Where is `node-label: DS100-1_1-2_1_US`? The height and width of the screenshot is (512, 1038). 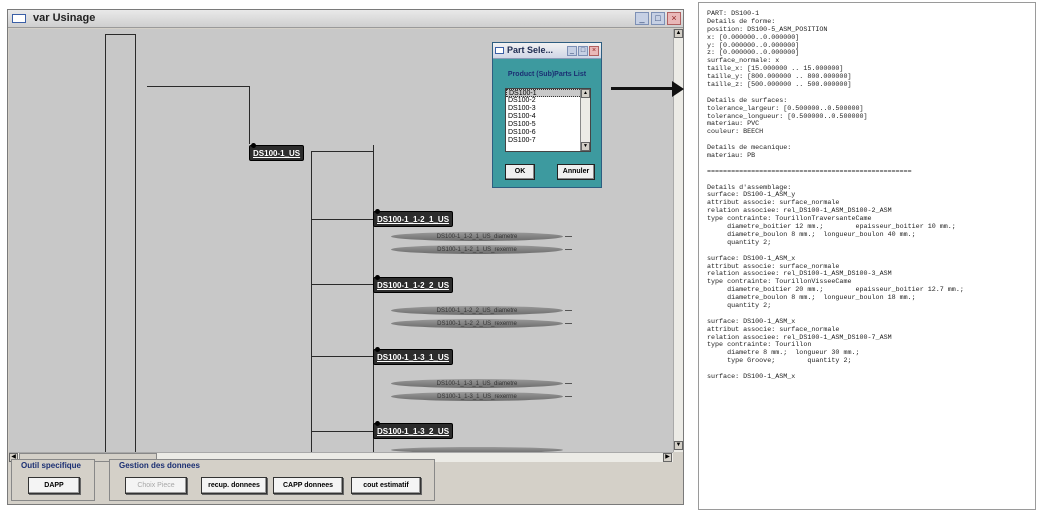 node-label: DS100-1_1-2_1_US is located at coordinates (413, 219).